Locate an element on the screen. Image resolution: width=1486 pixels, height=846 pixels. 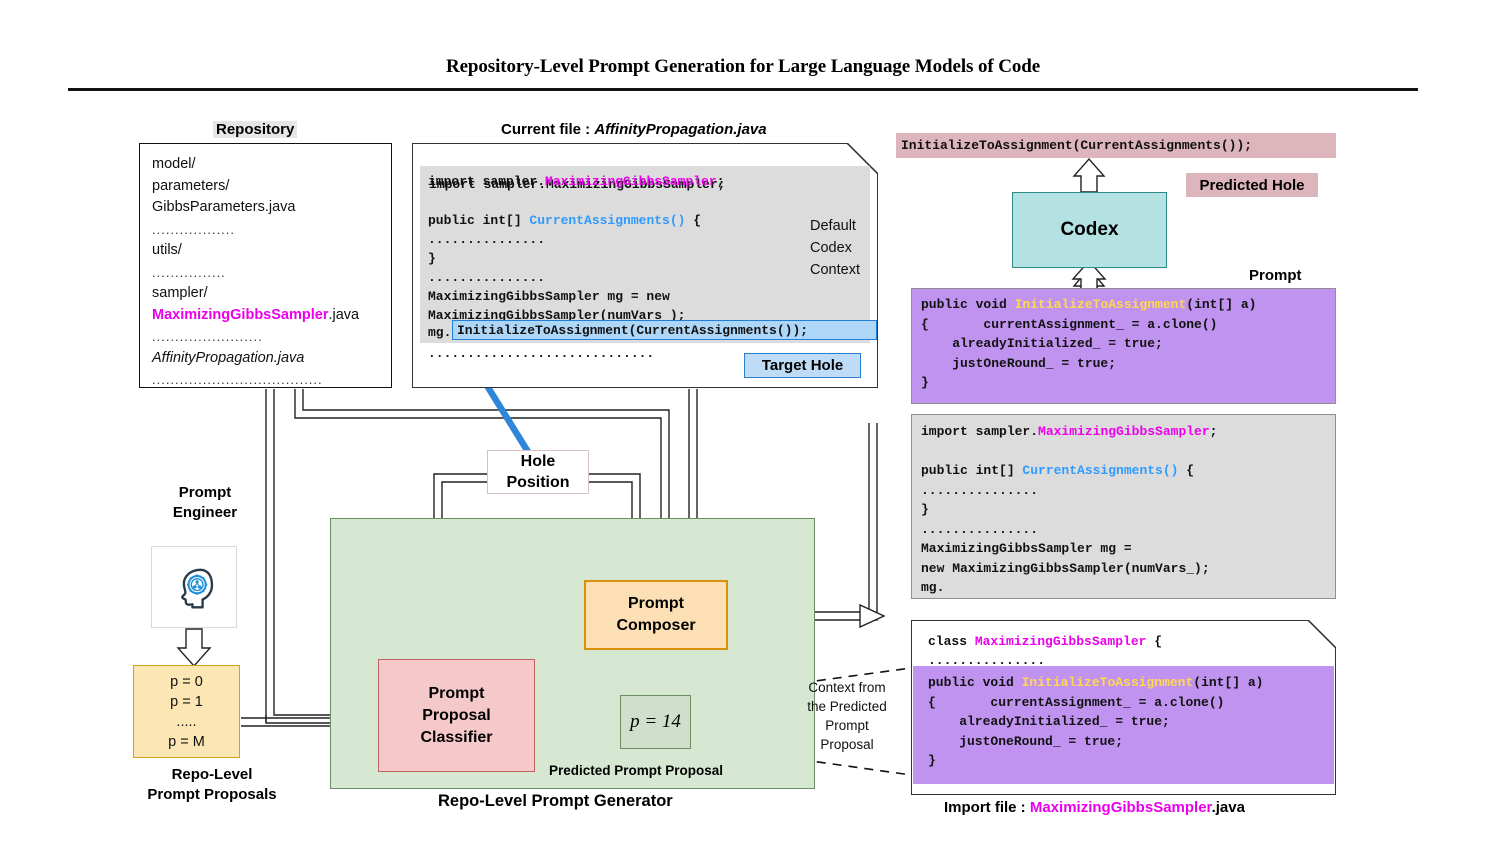
prompt-label: Prompt is located at coordinates (1275, 275).